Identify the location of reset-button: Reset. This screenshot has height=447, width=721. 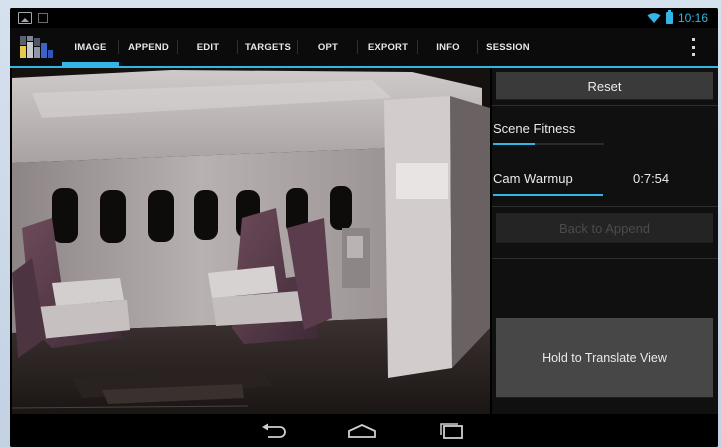
(604, 86).